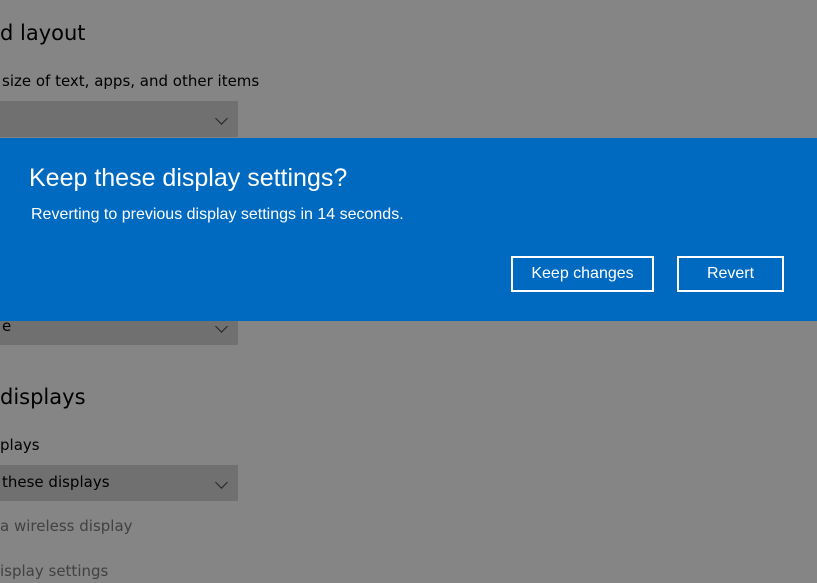  What do you see at coordinates (582, 274) in the screenshot?
I see `keep-changes-button: Keep changes` at bounding box center [582, 274].